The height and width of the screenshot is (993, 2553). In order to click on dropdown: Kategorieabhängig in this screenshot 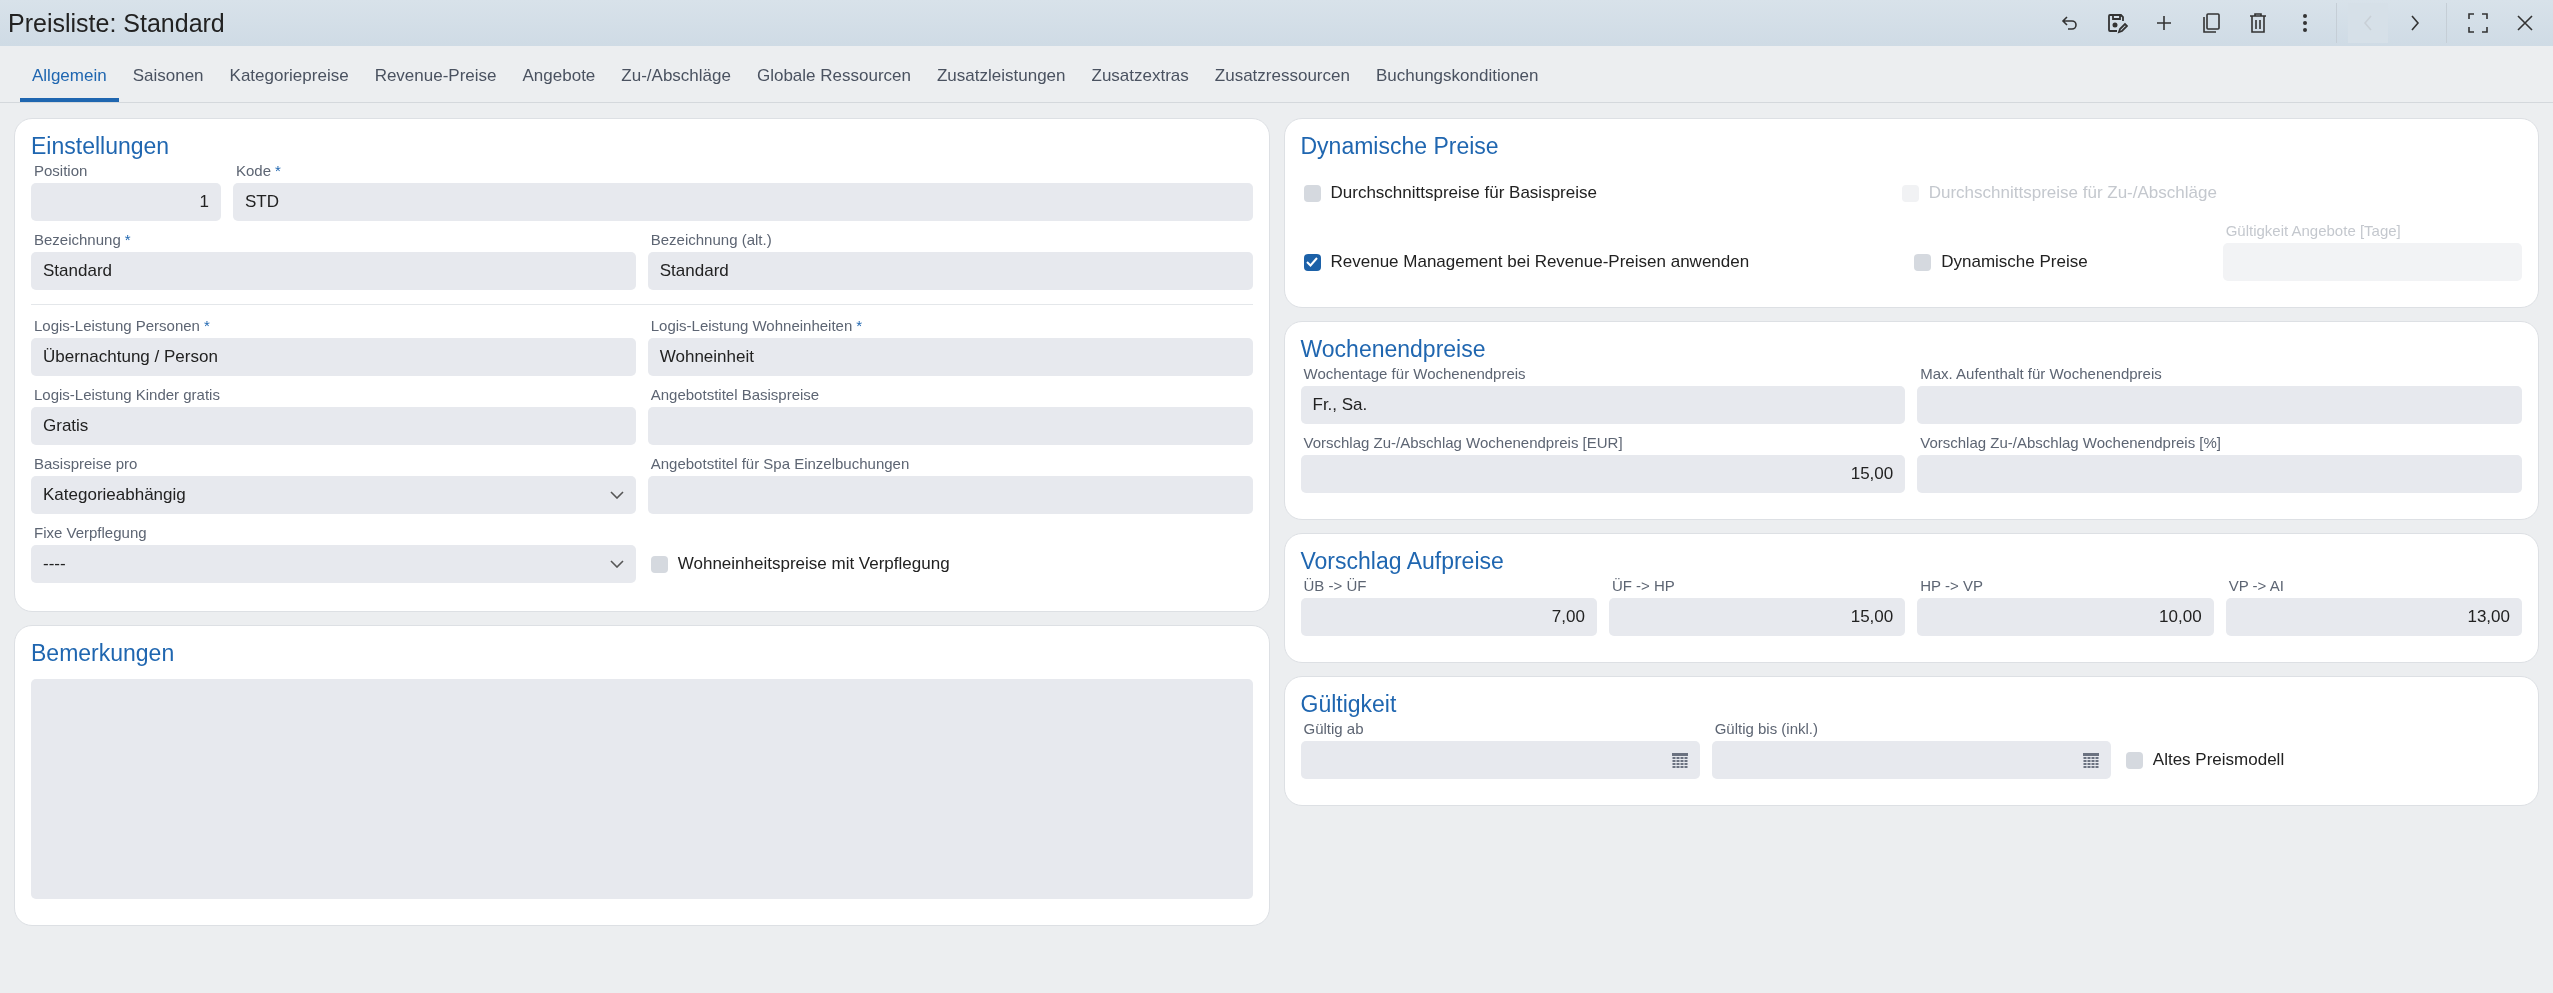, I will do `click(333, 495)`.